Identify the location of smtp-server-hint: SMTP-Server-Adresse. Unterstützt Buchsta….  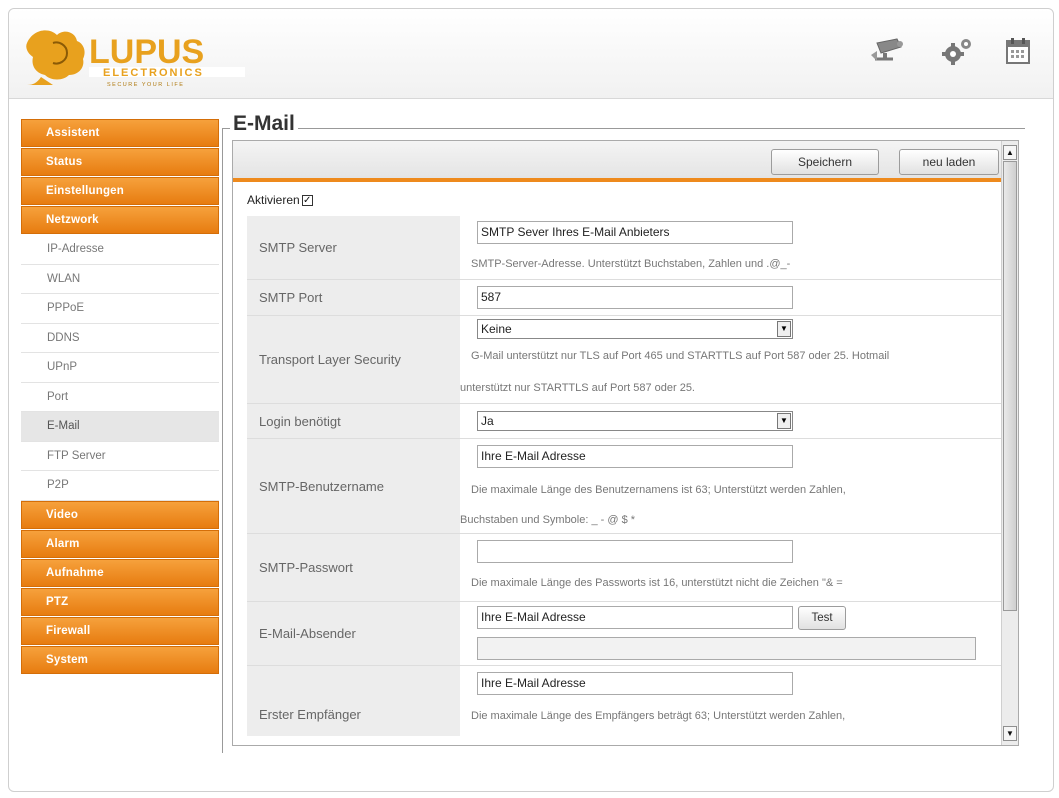
(631, 264).